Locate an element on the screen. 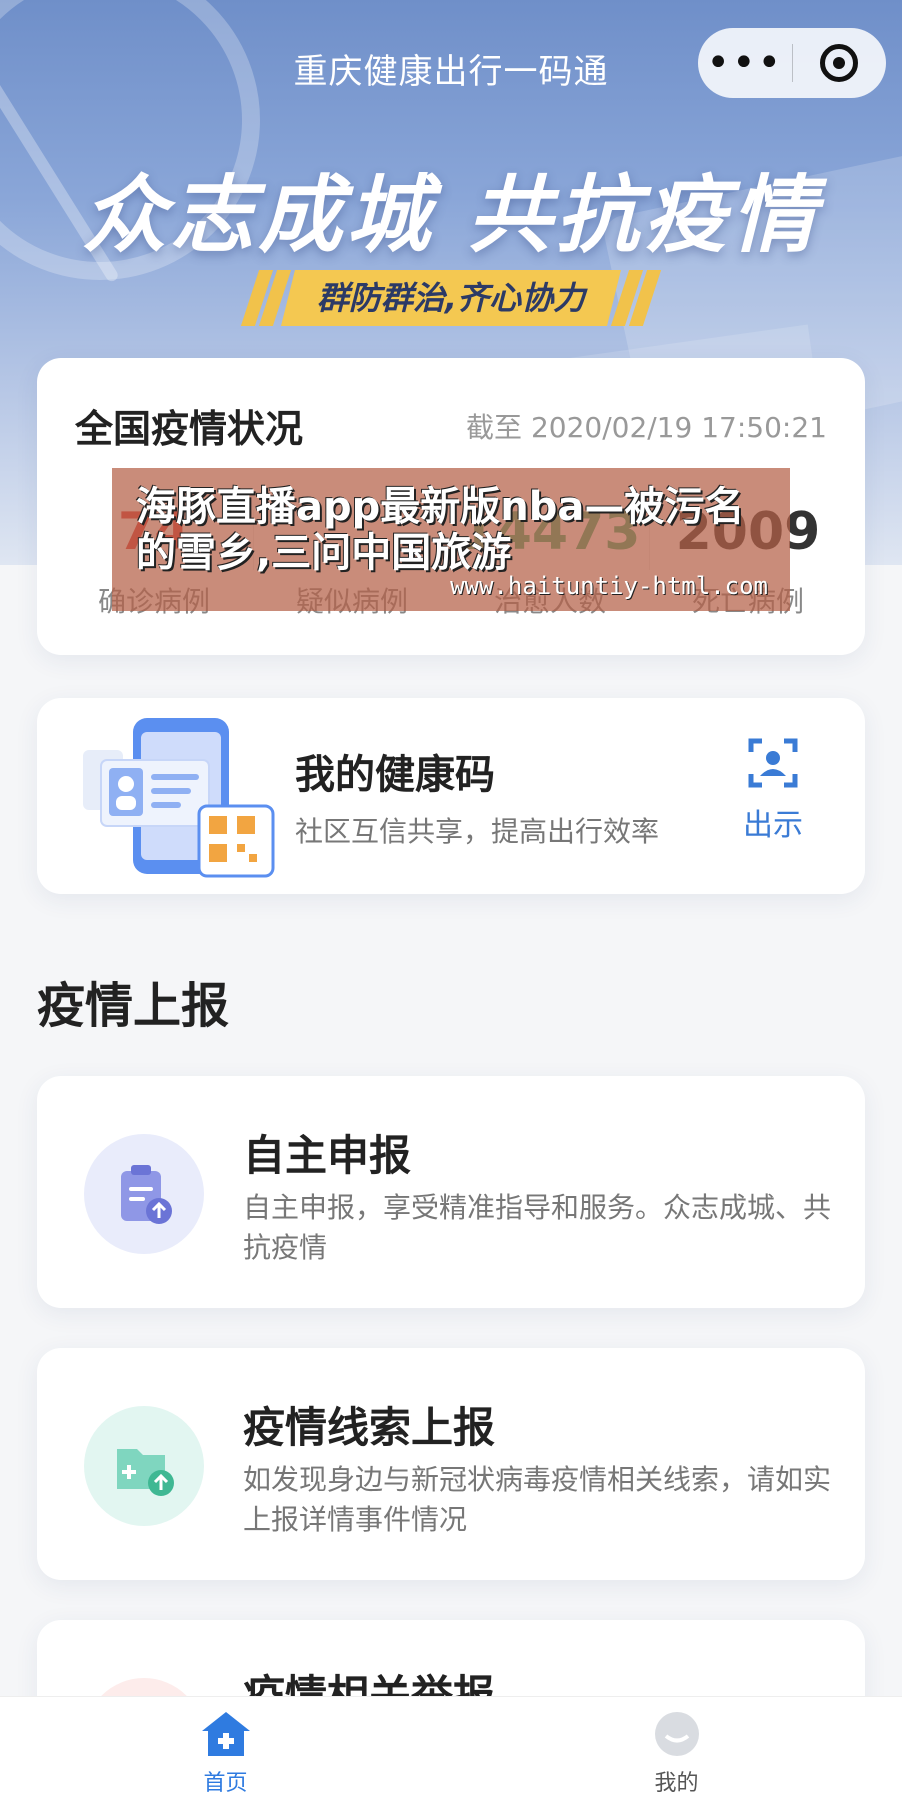  miniprogram-capsule: ••• is located at coordinates (792, 63).